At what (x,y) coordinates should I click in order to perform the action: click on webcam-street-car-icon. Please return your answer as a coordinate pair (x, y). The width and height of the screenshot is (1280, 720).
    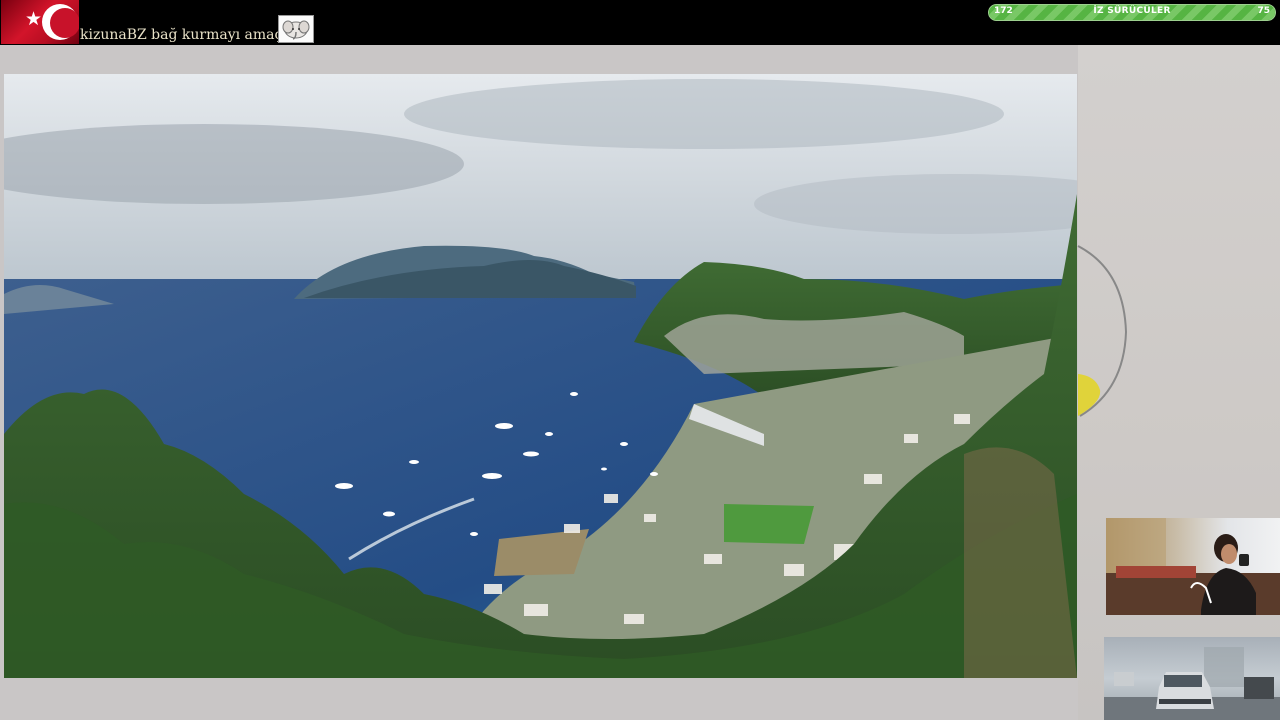
    Looking at the image, I should click on (1192, 678).